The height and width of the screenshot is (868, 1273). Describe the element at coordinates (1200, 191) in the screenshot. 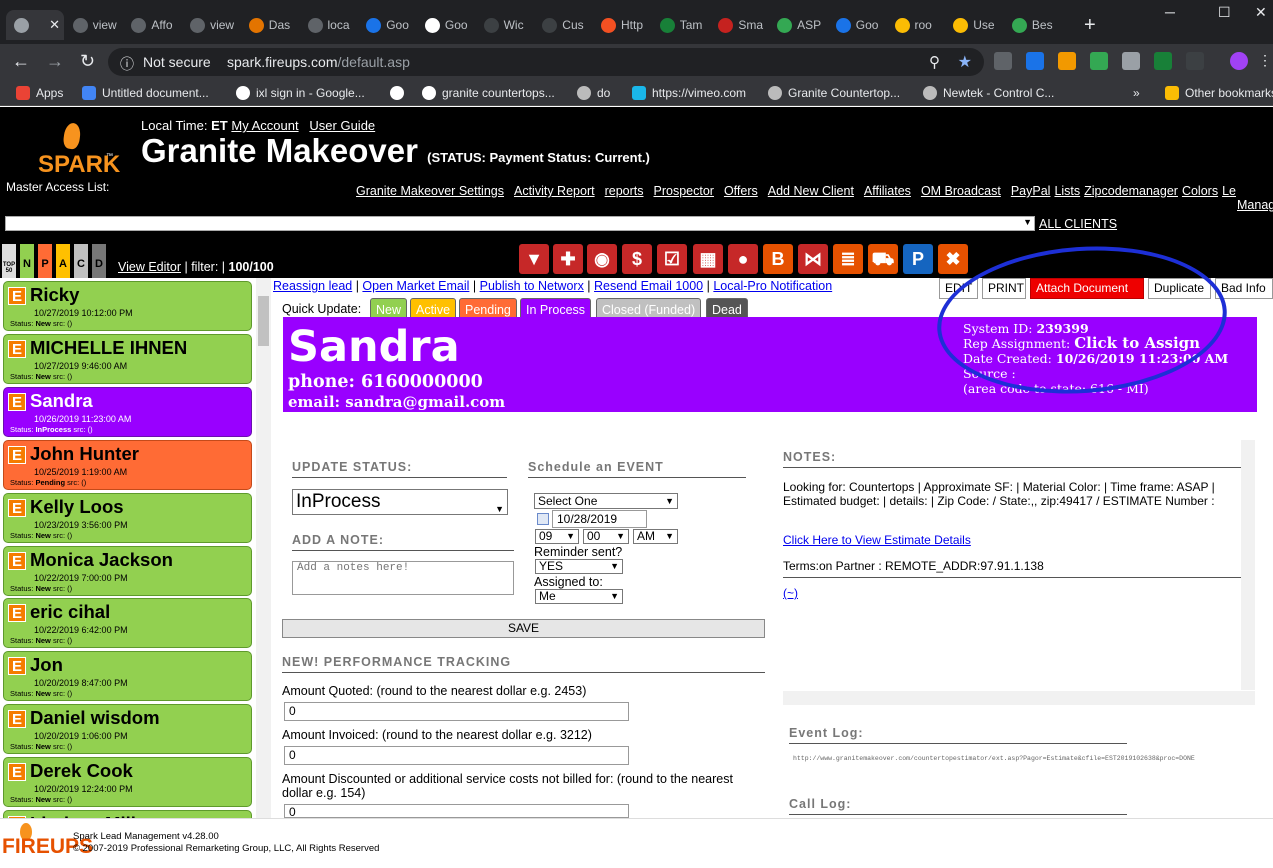

I see `nav-link-11: Colors` at that location.